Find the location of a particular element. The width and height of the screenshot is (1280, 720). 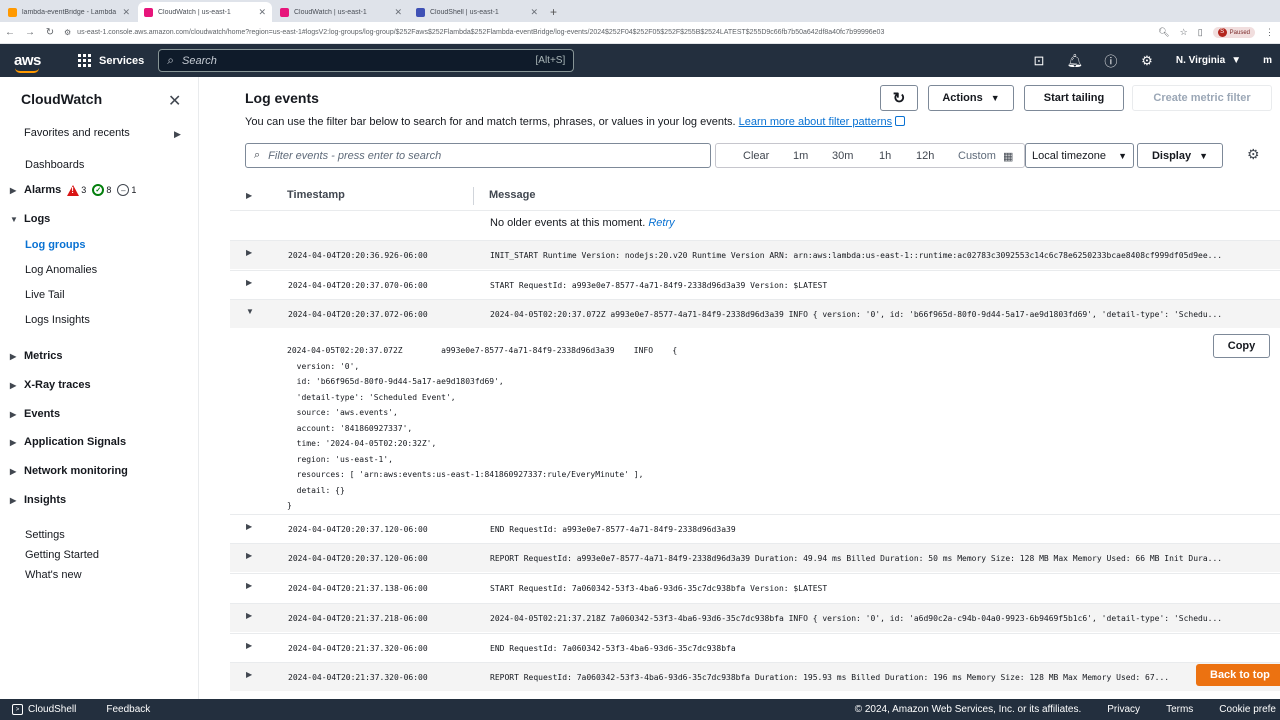

sidebar-item-favorites: Favorites and recents is located at coordinates (77, 133).